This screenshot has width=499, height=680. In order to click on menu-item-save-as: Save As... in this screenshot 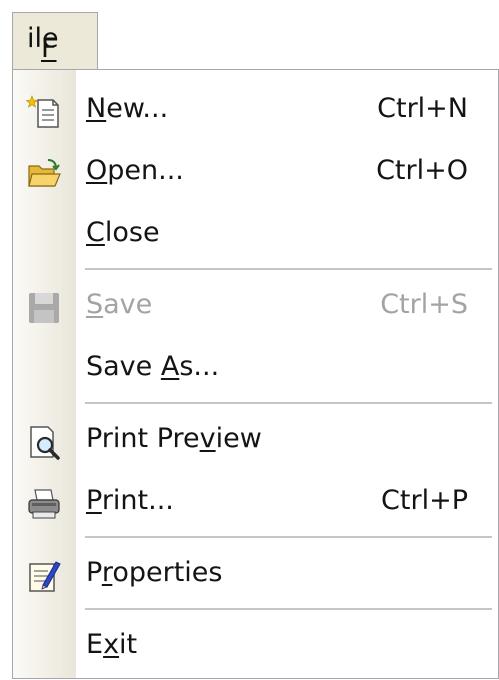, I will do `click(255, 370)`.